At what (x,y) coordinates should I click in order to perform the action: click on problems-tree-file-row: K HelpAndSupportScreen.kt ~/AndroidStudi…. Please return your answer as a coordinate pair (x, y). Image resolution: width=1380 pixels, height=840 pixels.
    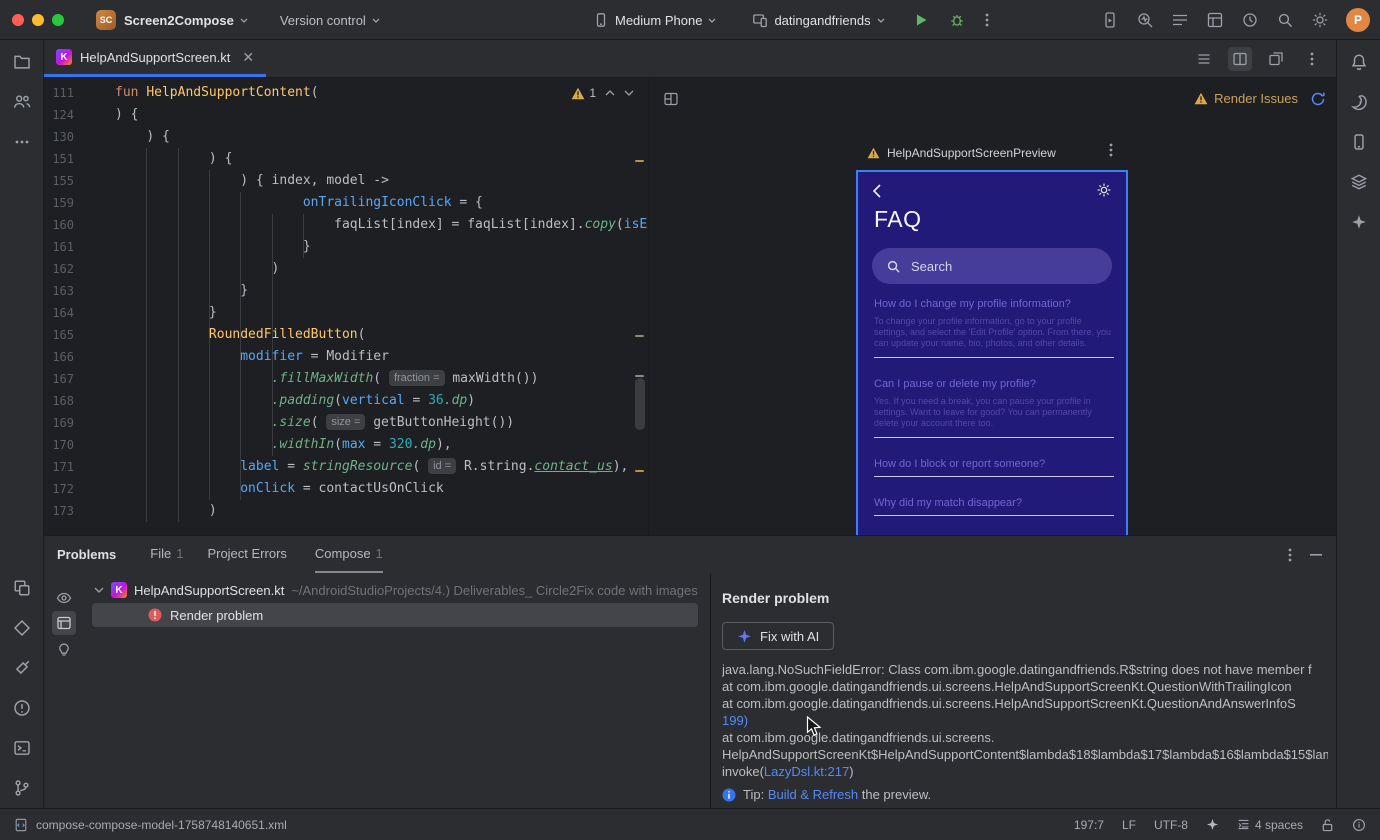
    Looking at the image, I should click on (404, 590).